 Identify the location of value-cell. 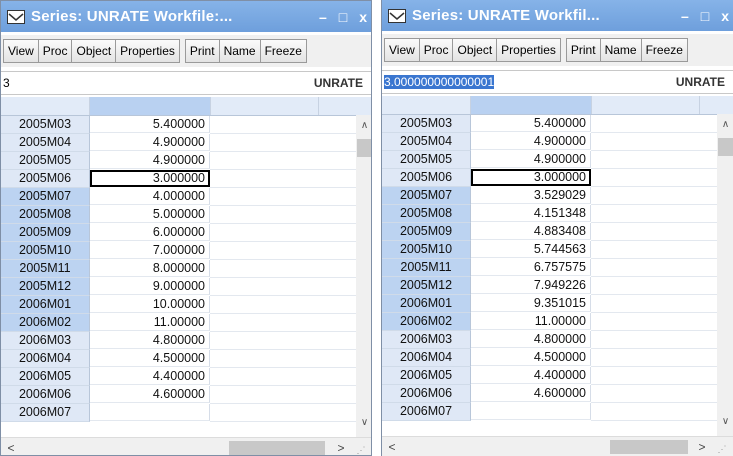
(150, 412).